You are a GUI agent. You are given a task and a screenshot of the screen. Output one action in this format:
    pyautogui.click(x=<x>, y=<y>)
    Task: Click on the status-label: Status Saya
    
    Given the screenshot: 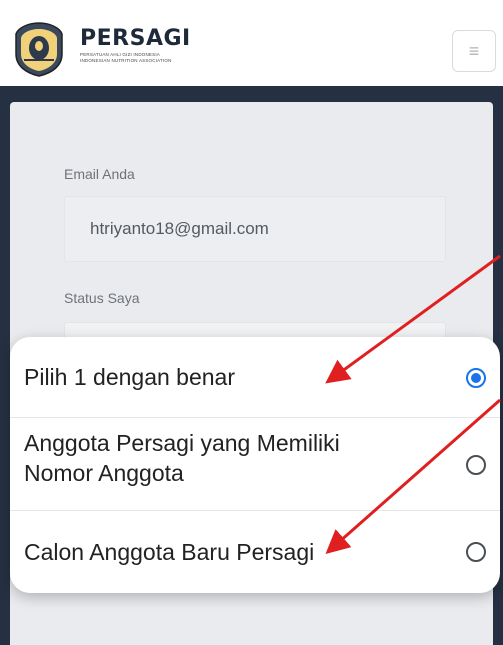 What is the action you would take?
    pyautogui.click(x=102, y=298)
    